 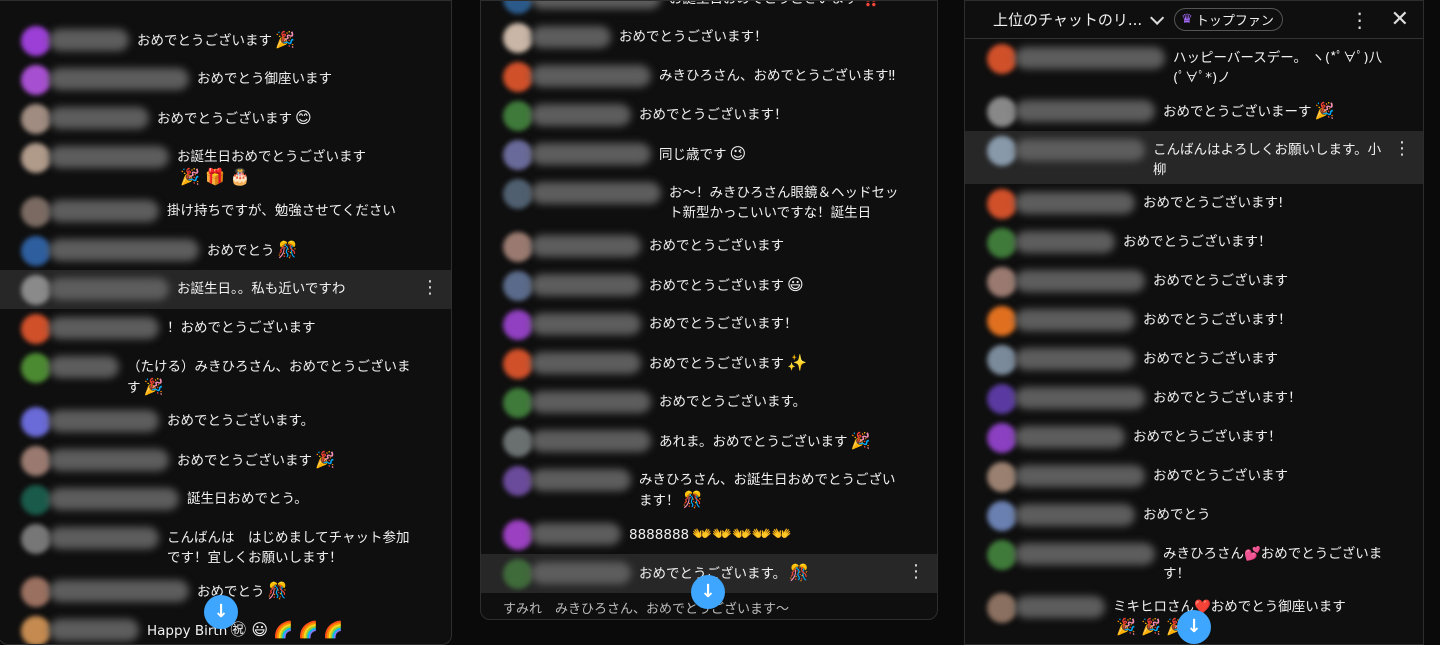 What do you see at coordinates (1194, 561) in the screenshot?
I see `chat-message: みきひろさん💕おめでとうございます！` at bounding box center [1194, 561].